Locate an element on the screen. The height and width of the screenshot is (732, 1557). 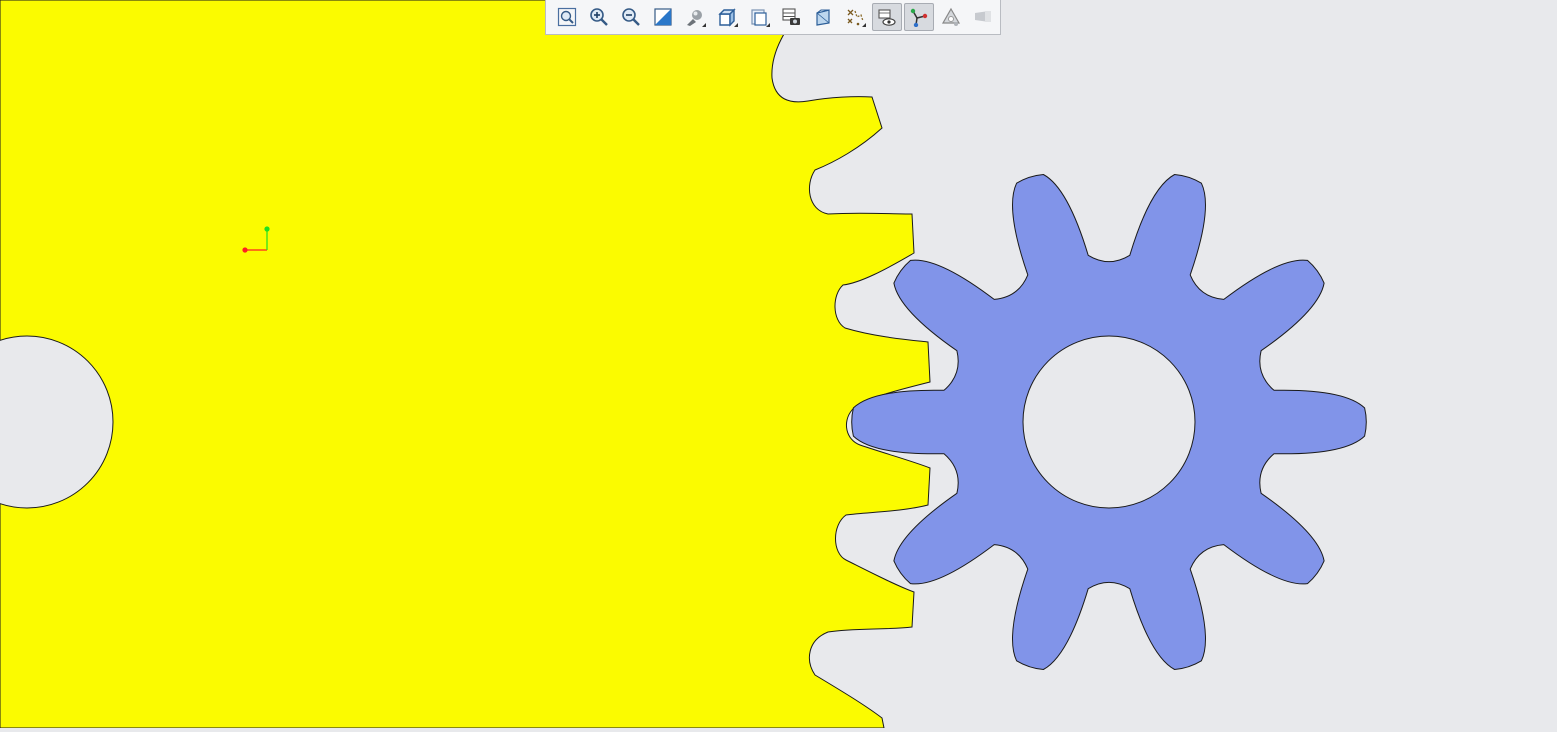
shadow-icon is located at coordinates (951, 16).